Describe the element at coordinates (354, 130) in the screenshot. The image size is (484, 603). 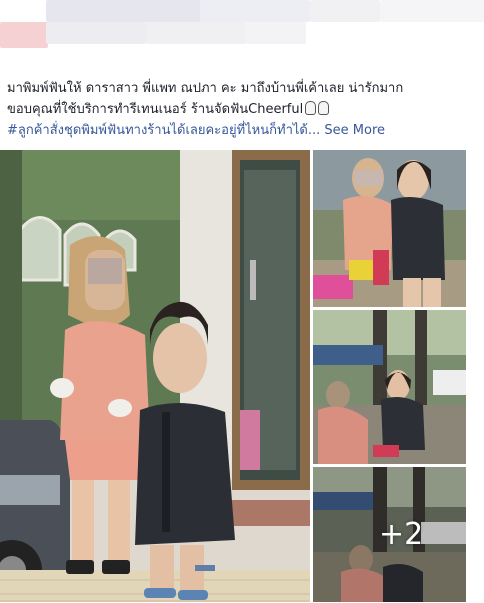
I see `see-more-link: See More` at that location.